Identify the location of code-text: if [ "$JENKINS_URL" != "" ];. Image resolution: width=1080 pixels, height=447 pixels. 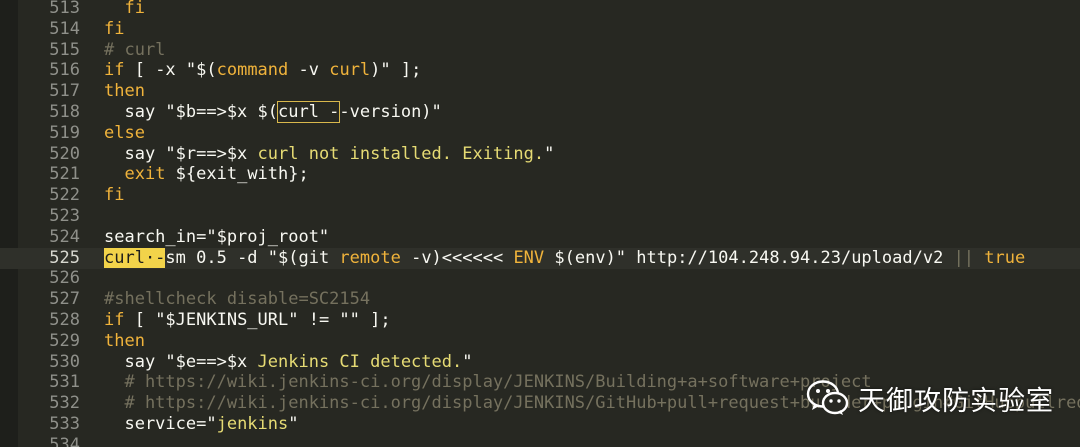
(247, 320).